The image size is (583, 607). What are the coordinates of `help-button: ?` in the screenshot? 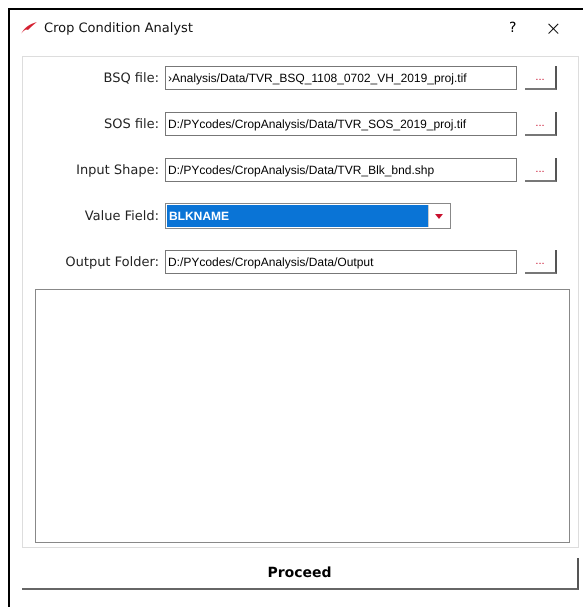 It's located at (524, 28).